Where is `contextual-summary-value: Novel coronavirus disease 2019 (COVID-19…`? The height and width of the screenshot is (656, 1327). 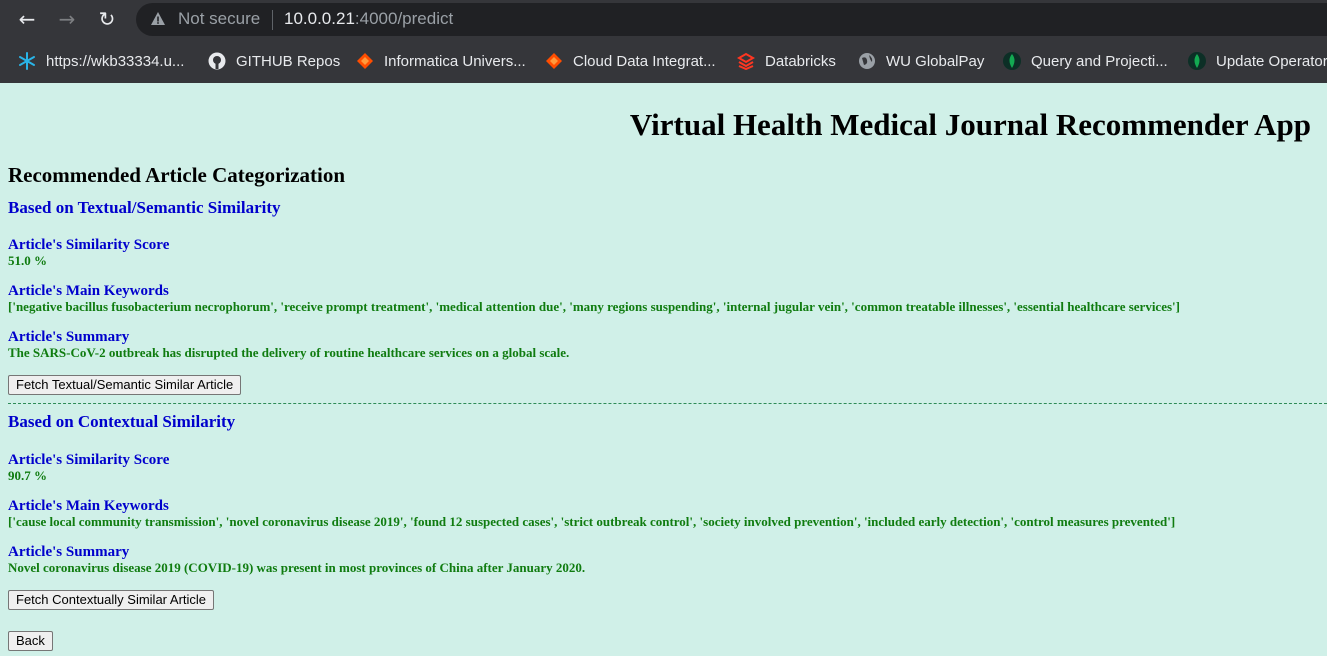
contextual-summary-value: Novel coronavirus disease 2019 (COVID-19… is located at coordinates (297, 567).